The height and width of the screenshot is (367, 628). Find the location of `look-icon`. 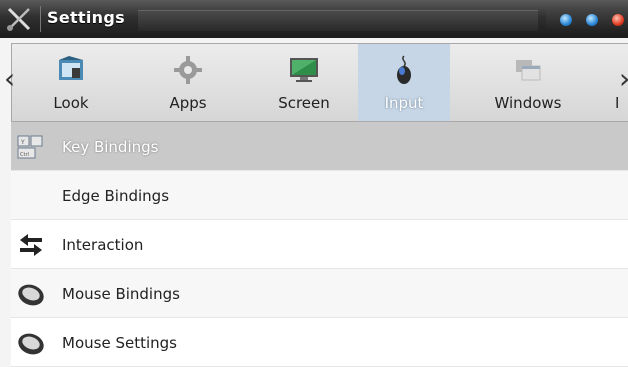

look-icon is located at coordinates (71, 68).